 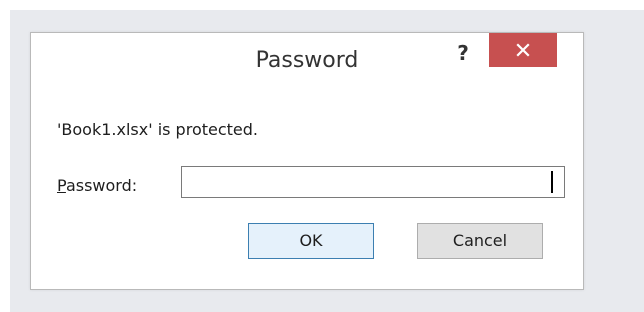 I want to click on text-caret, so click(x=552, y=182).